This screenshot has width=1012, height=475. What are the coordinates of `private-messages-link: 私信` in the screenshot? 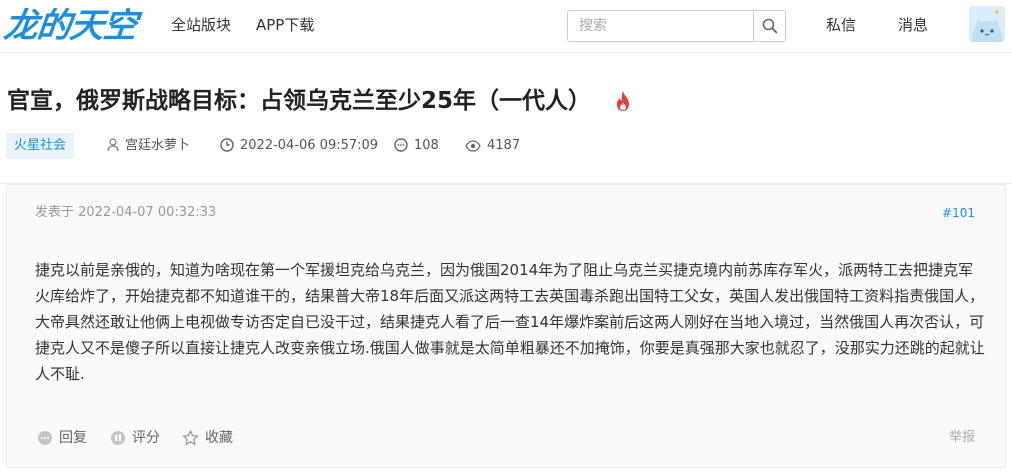 It's located at (841, 25).